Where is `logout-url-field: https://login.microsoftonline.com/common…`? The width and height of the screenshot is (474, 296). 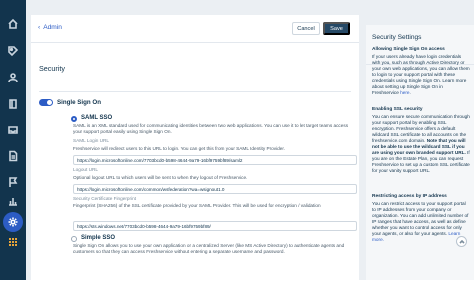
logout-url-field: https://login.microsoftonline.com/common… is located at coordinates (215, 189).